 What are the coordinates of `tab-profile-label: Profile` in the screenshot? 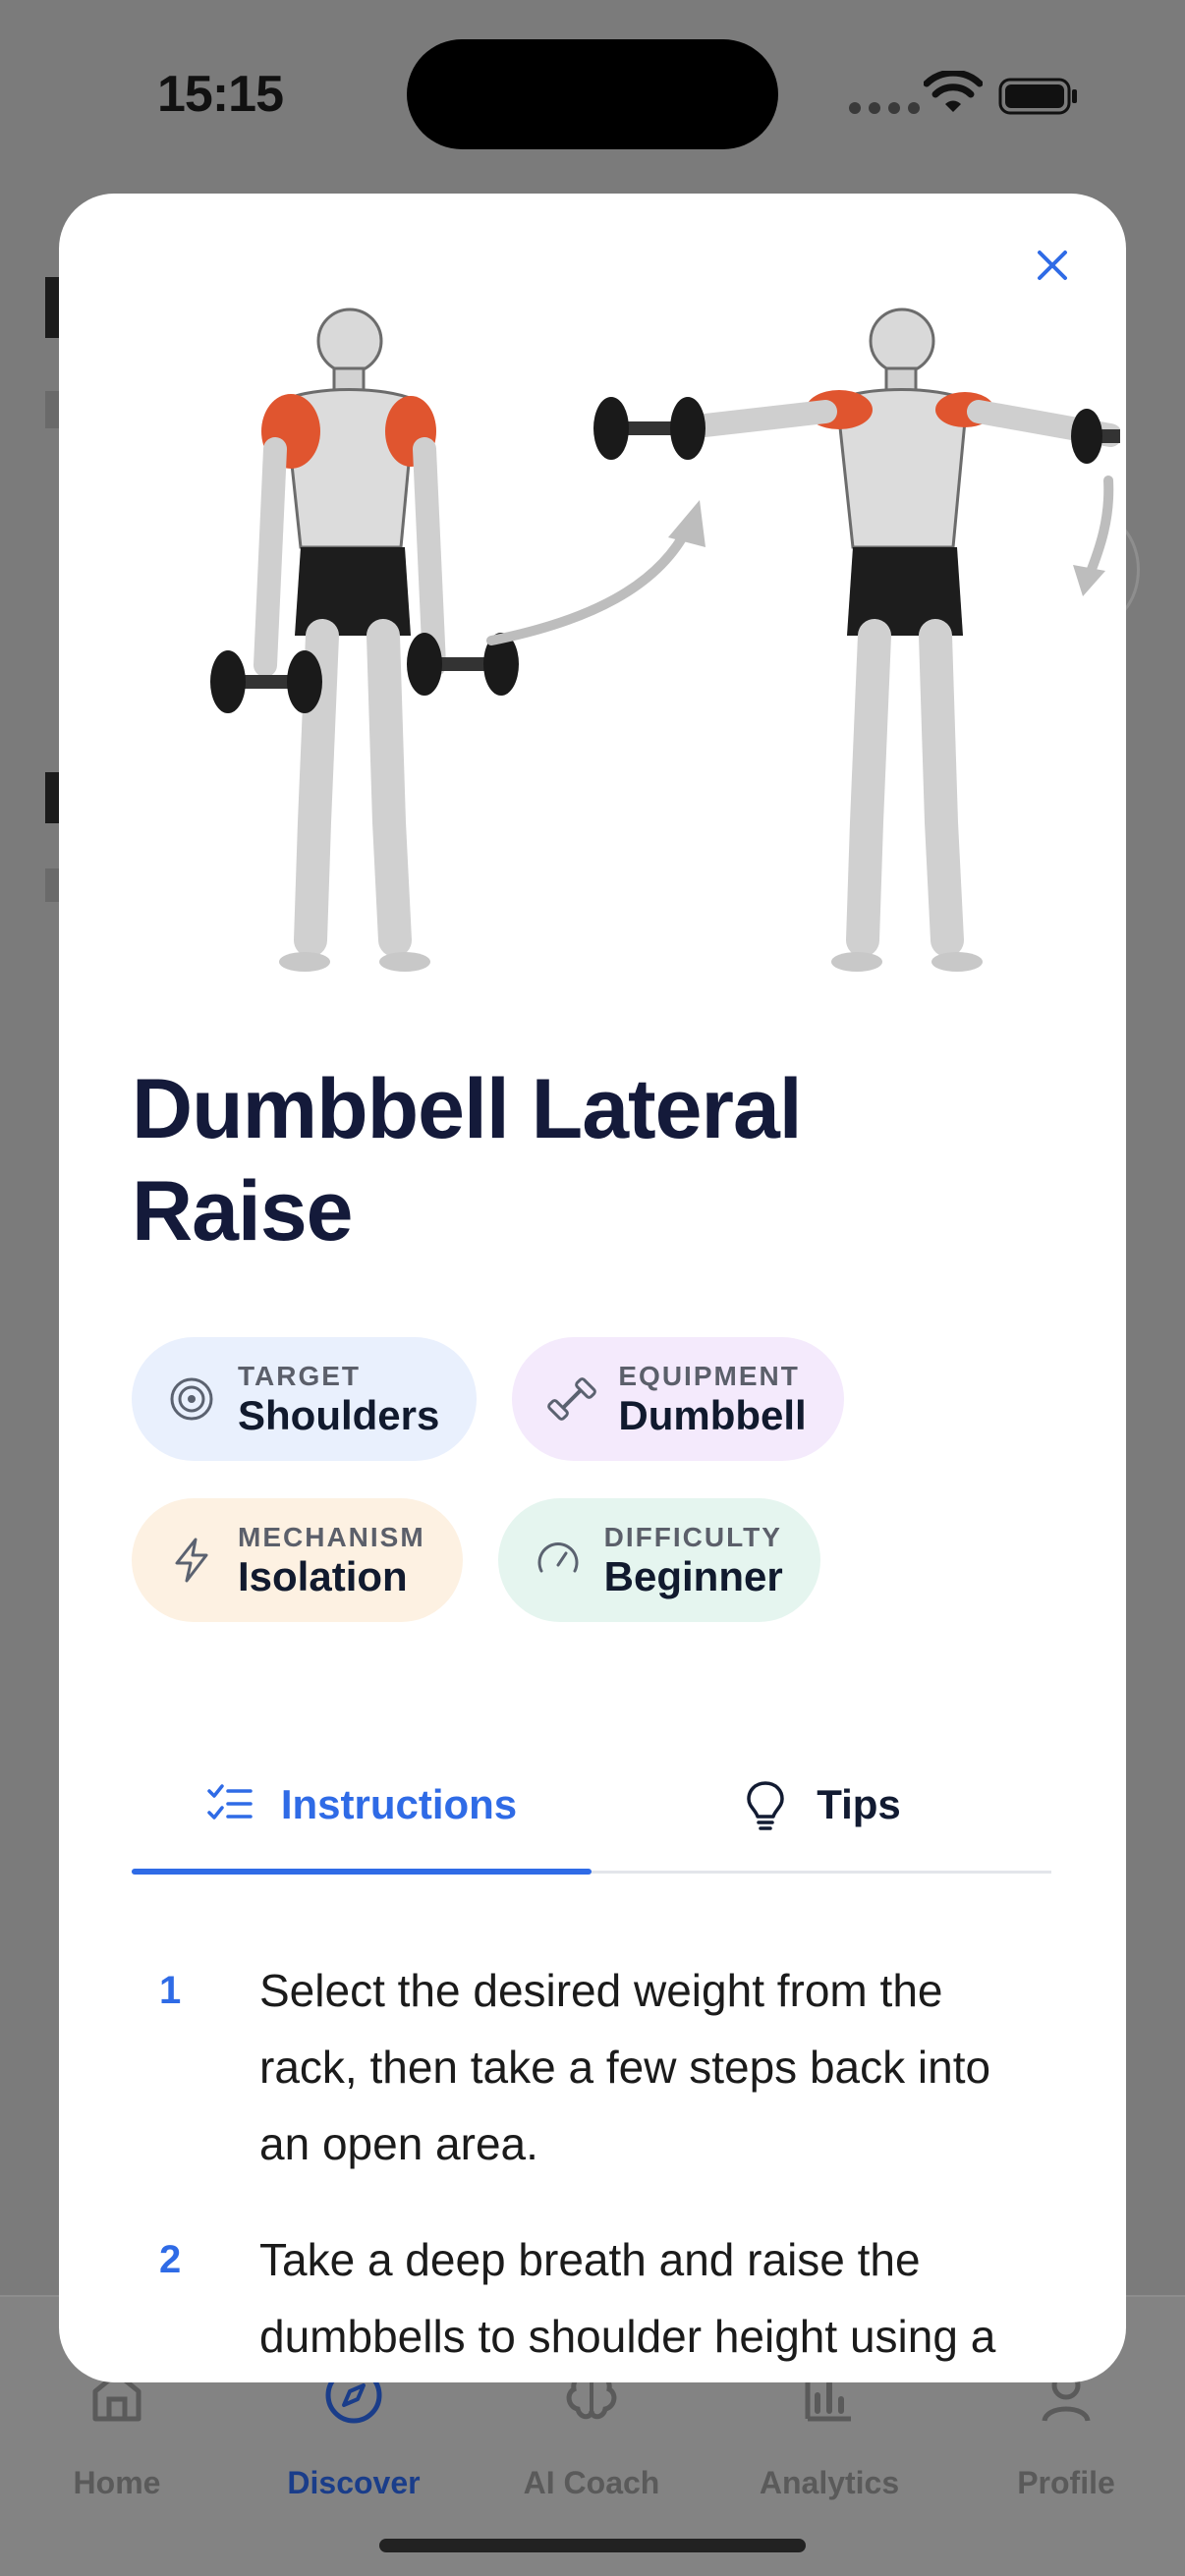 It's located at (1066, 2482).